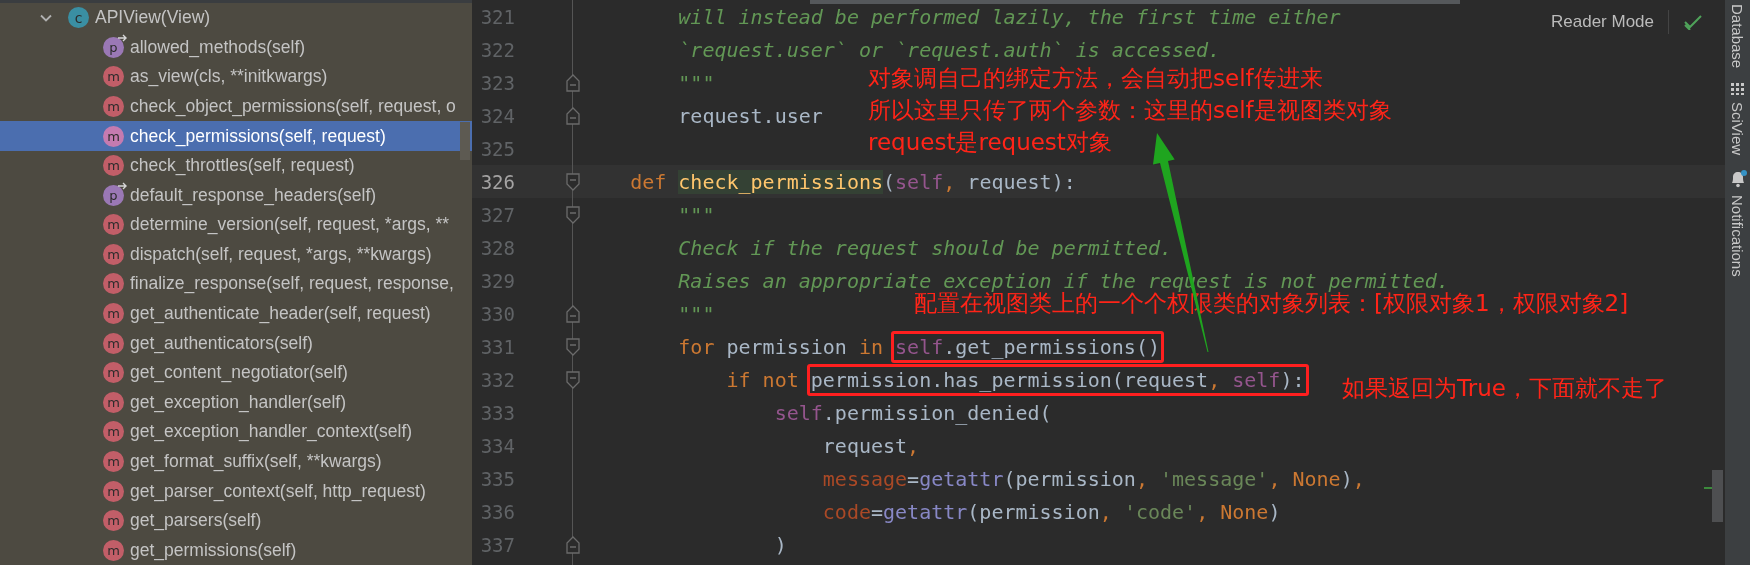 This screenshot has width=1750, height=565. What do you see at coordinates (1096, 78) in the screenshot?
I see `annotation-text: 对象调自己的绑定方法，会自动把self传进来` at bounding box center [1096, 78].